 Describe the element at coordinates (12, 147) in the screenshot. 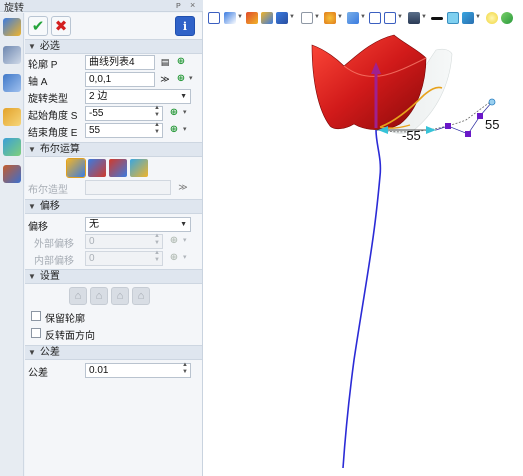

I see `view-tab-icon` at that location.